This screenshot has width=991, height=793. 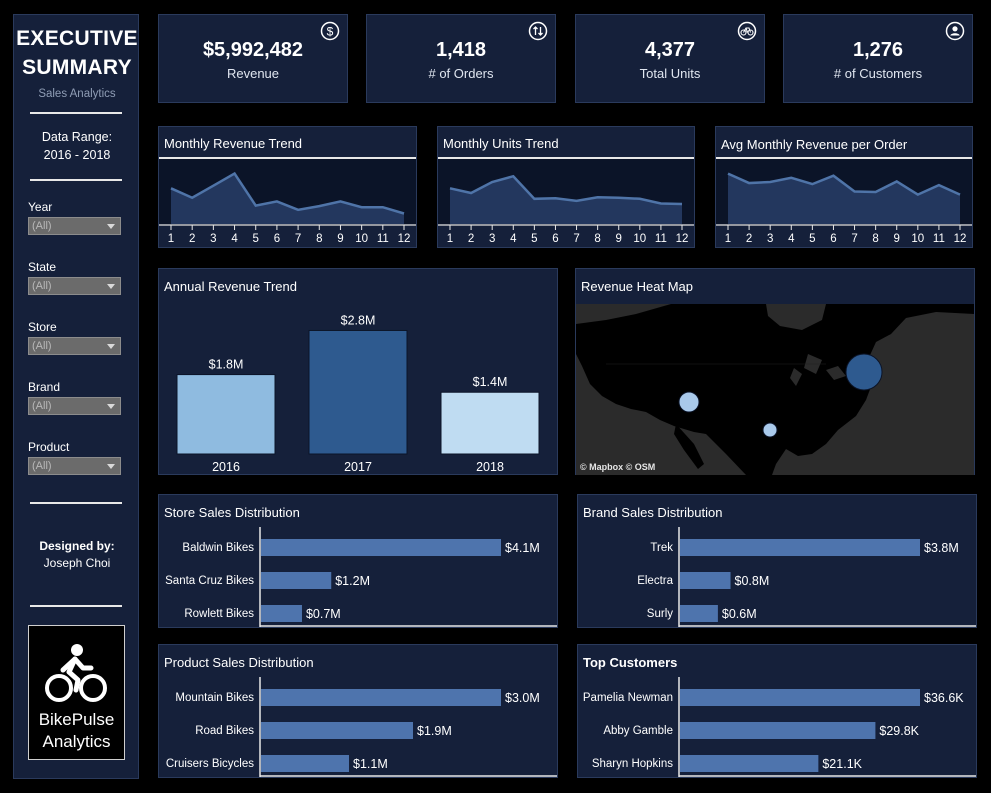 I want to click on chart-title: Product Sales Distribution, so click(x=239, y=662).